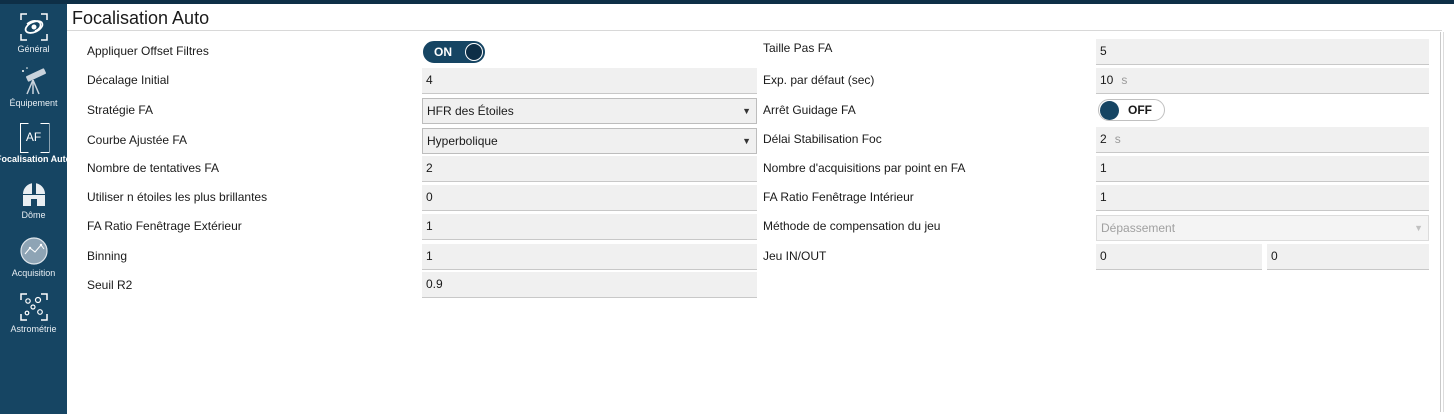 This screenshot has height=414, width=1454. I want to click on toggle-state: OFF, so click(1140, 110).